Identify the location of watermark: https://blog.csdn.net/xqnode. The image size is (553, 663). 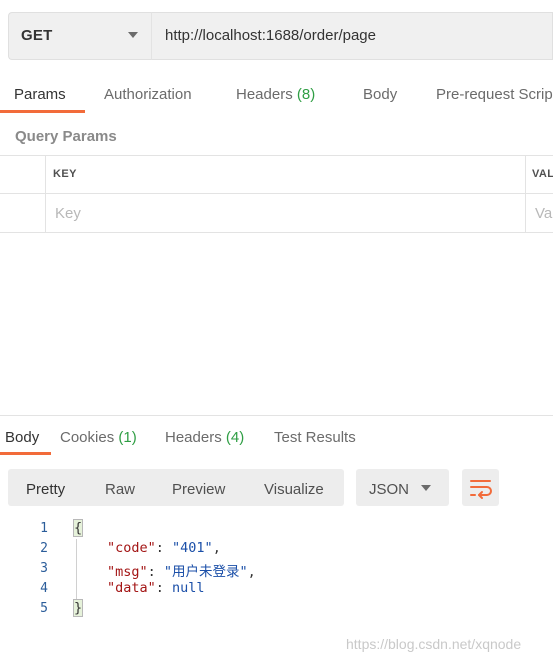
(434, 644).